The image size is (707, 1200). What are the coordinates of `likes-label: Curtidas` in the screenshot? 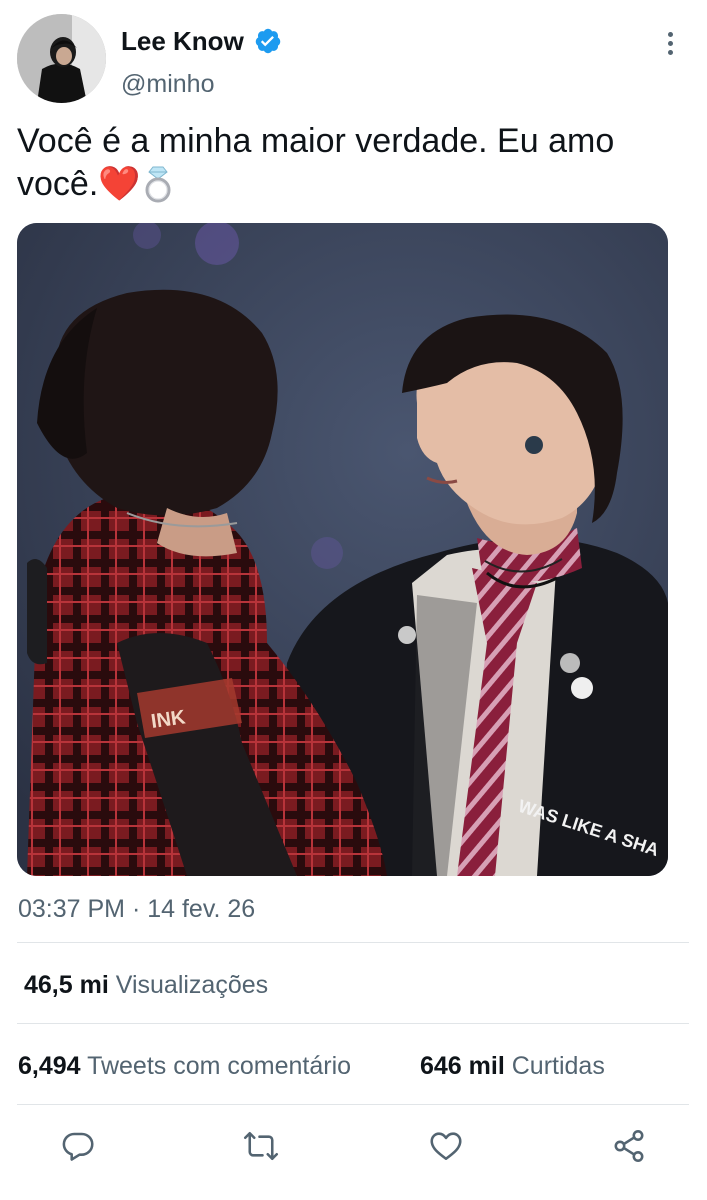 It's located at (558, 1066).